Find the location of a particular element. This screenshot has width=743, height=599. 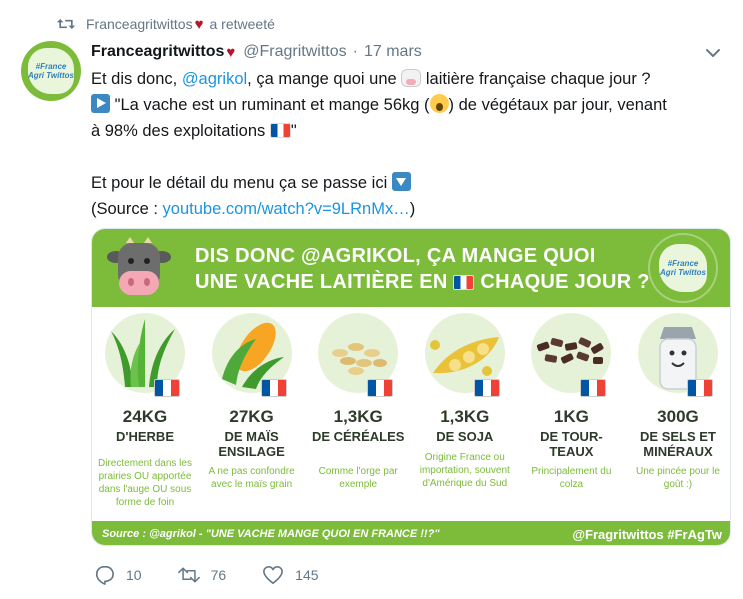

retweet-context: Franceagritwittos ♥ a retweeté is located at coordinates (165, 24).